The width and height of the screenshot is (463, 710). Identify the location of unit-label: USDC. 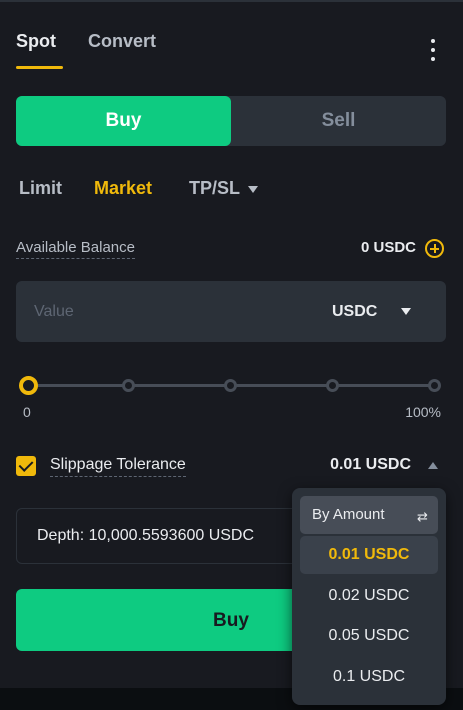
(355, 311).